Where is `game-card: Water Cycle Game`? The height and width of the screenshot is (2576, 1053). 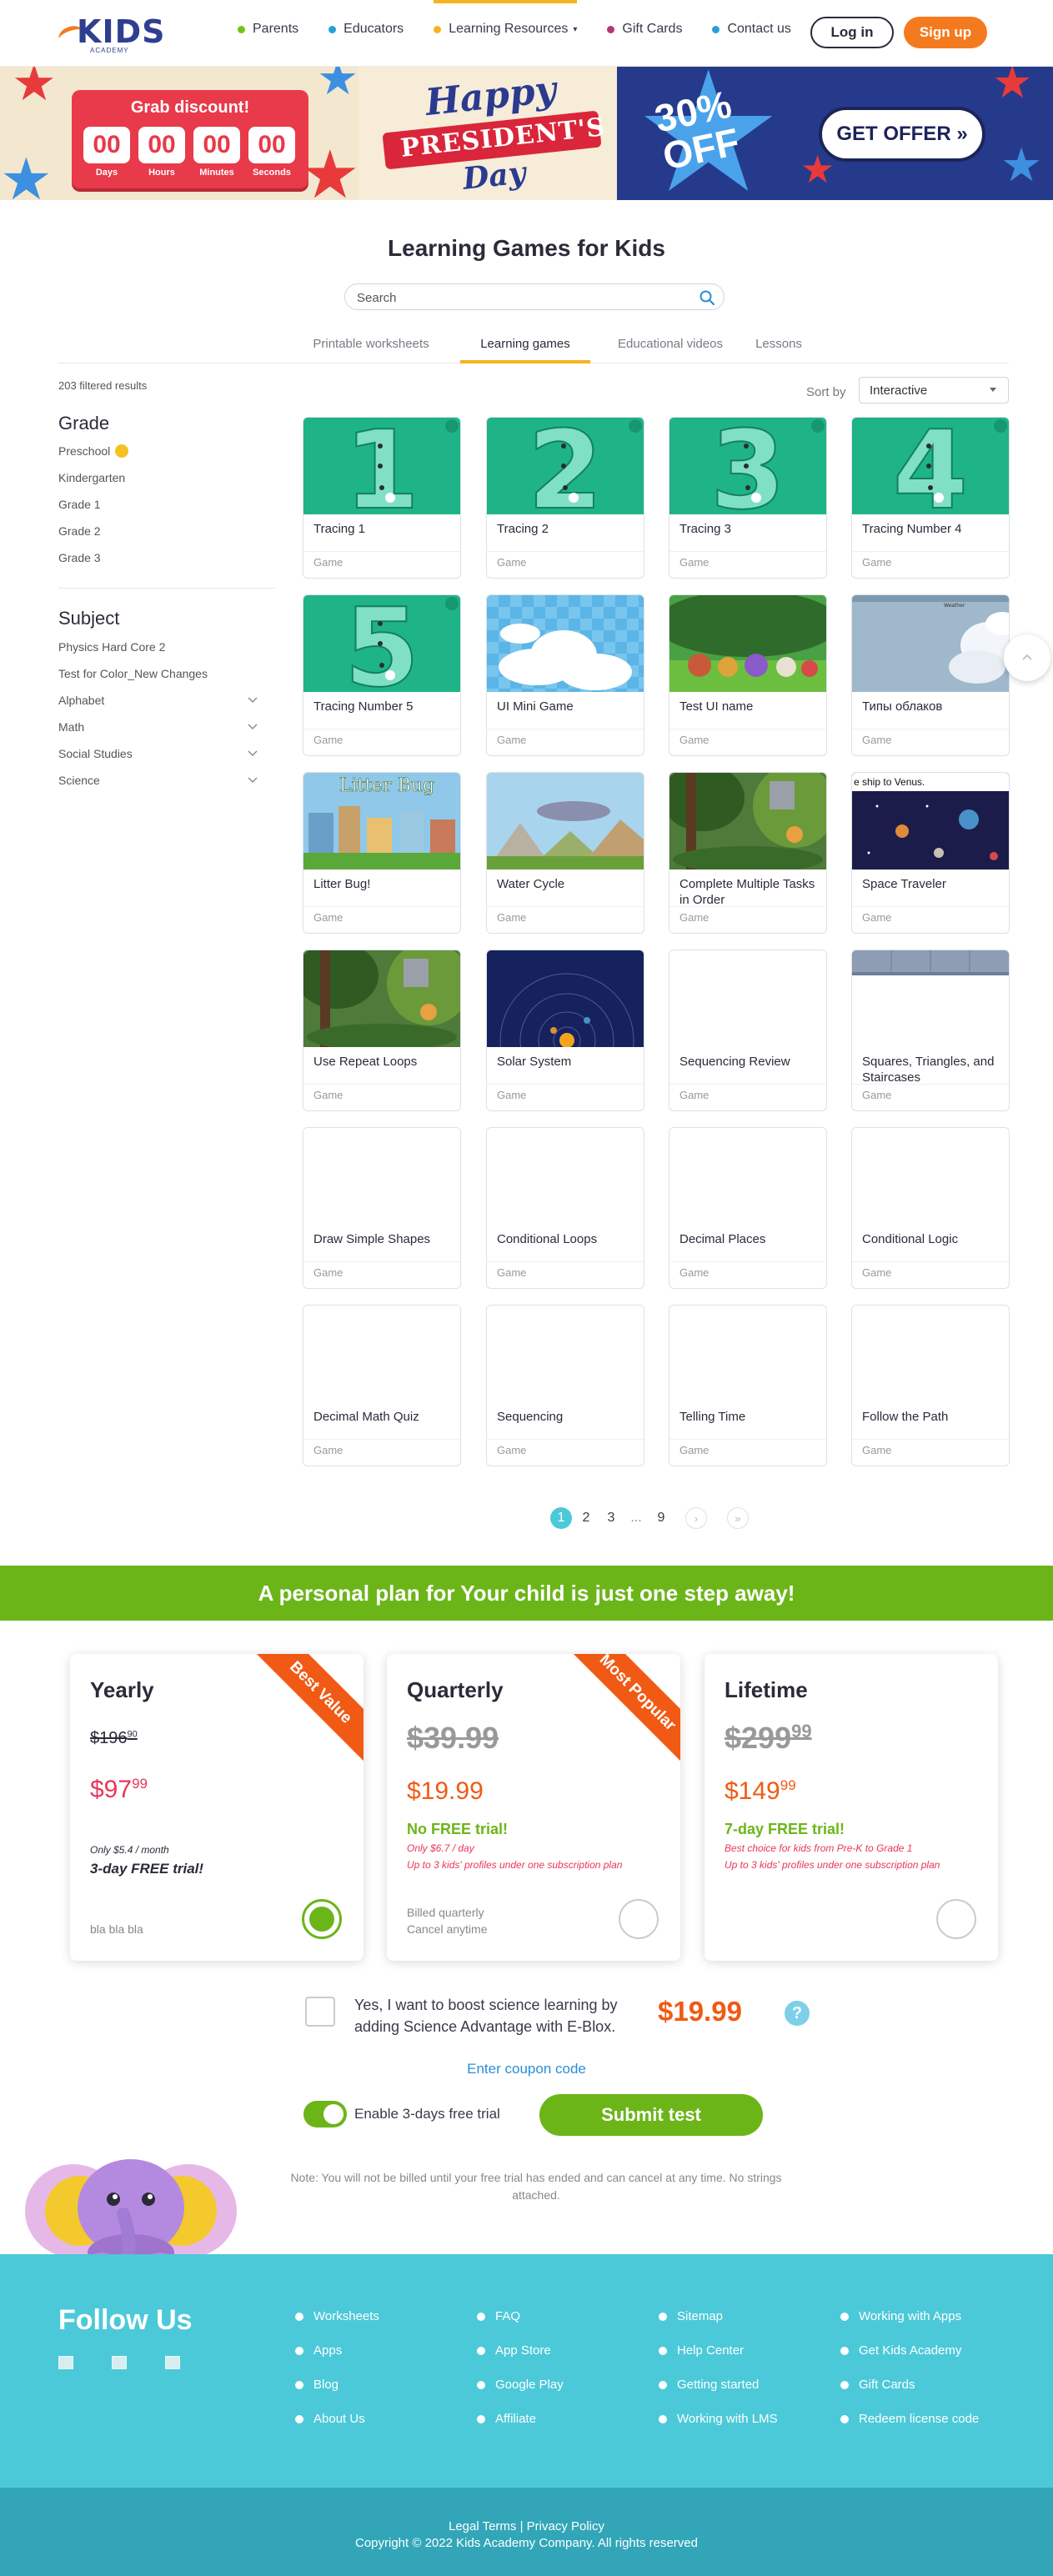
game-card: Water Cycle Game is located at coordinates (565, 853).